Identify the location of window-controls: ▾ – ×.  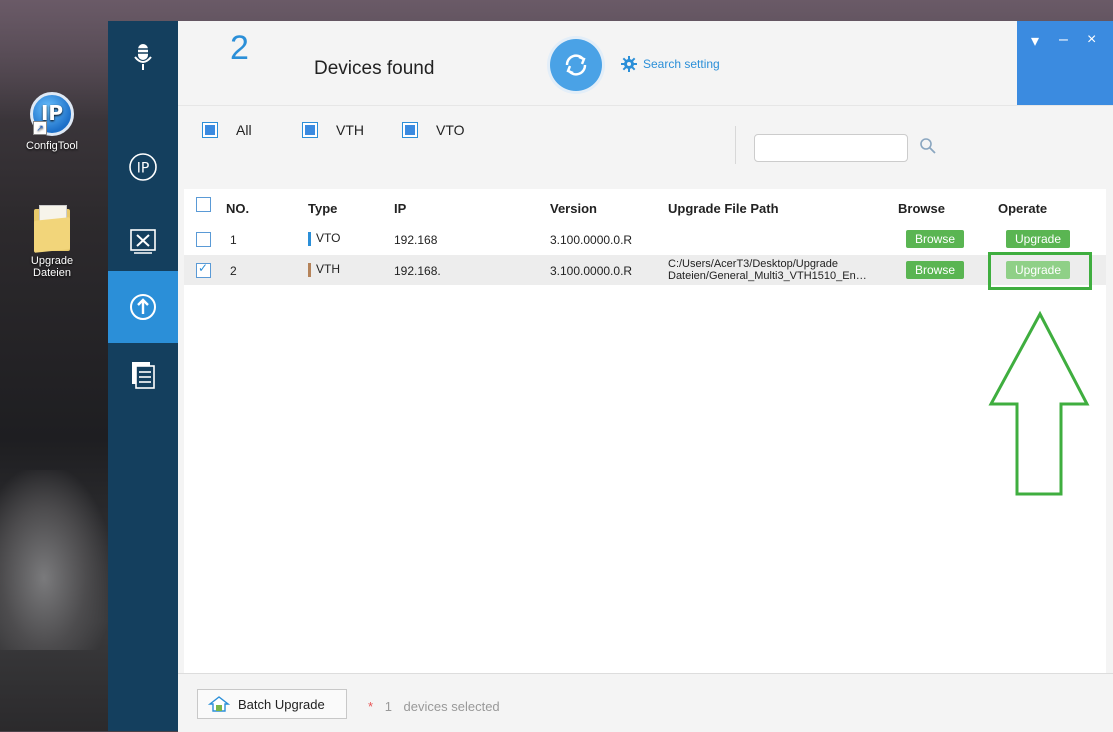
(1065, 63).